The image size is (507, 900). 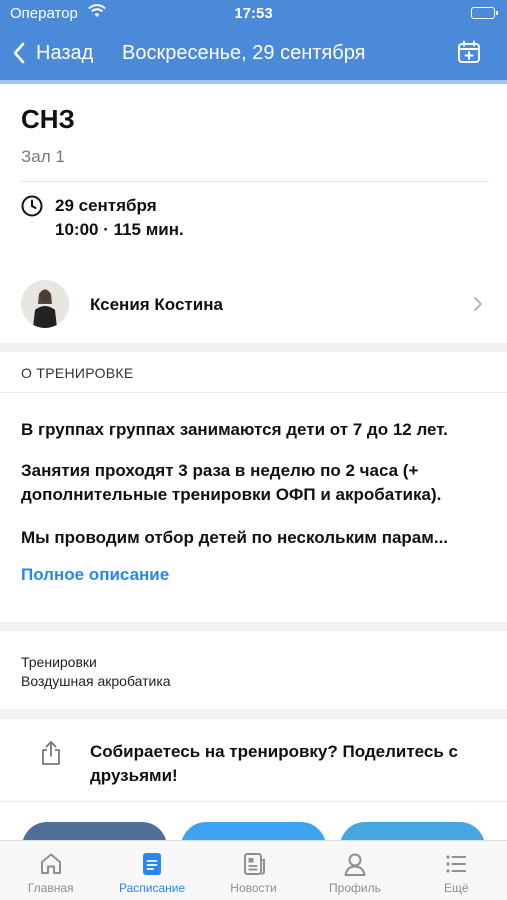 What do you see at coordinates (119, 229) in the screenshot?
I see `event-time-duration: 10:00 · 115 мин.` at bounding box center [119, 229].